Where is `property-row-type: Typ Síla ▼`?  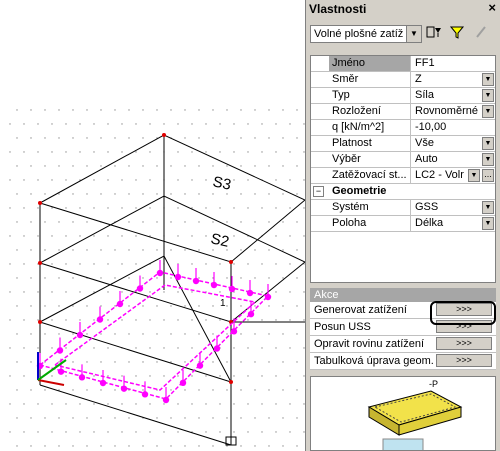
property-row-type: Typ Síla ▼ is located at coordinates (403, 96).